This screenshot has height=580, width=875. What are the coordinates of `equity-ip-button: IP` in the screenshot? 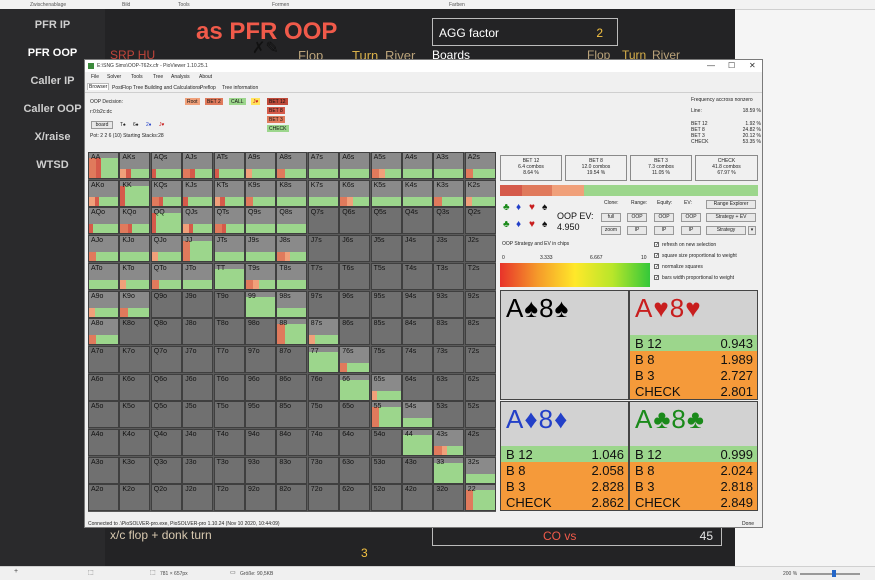 It's located at (664, 230).